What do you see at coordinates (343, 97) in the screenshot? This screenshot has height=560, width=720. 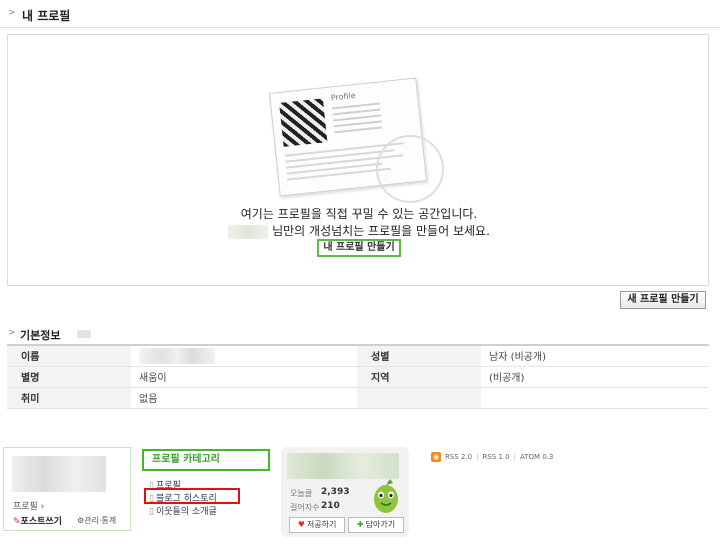 I see `card-title: Profile` at bounding box center [343, 97].